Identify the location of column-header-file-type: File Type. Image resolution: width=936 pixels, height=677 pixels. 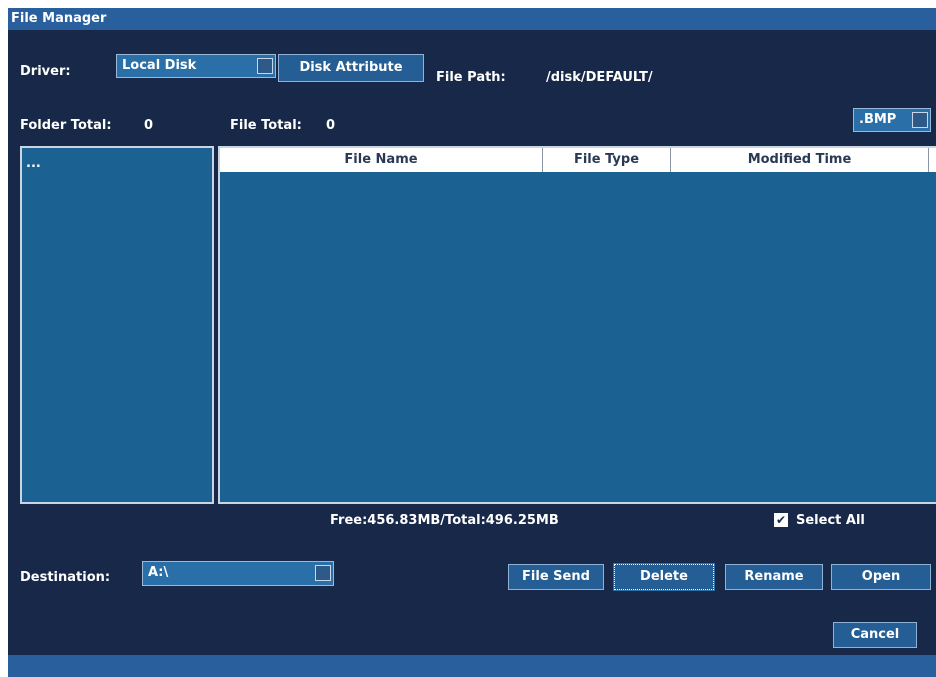
(607, 160).